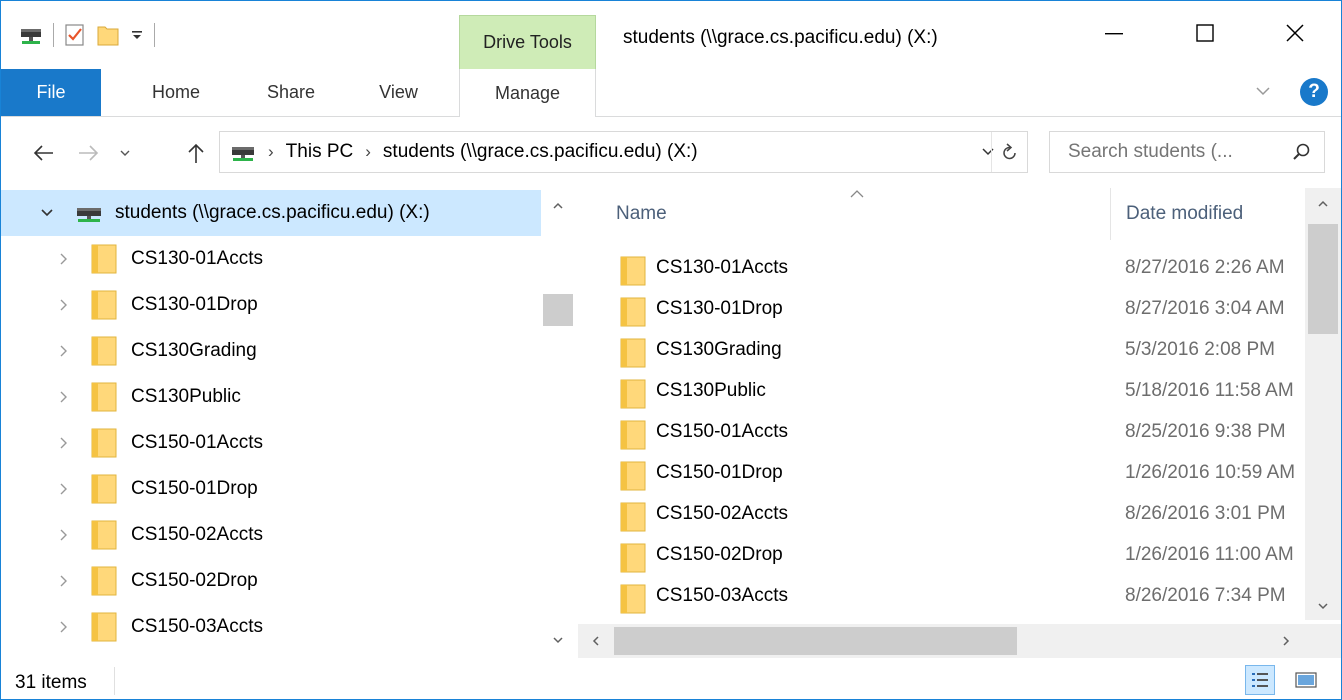 The height and width of the screenshot is (700, 1342). What do you see at coordinates (1205, 595) in the screenshot?
I see `file-date-modified: 8/26/2016 7:34 PM` at bounding box center [1205, 595].